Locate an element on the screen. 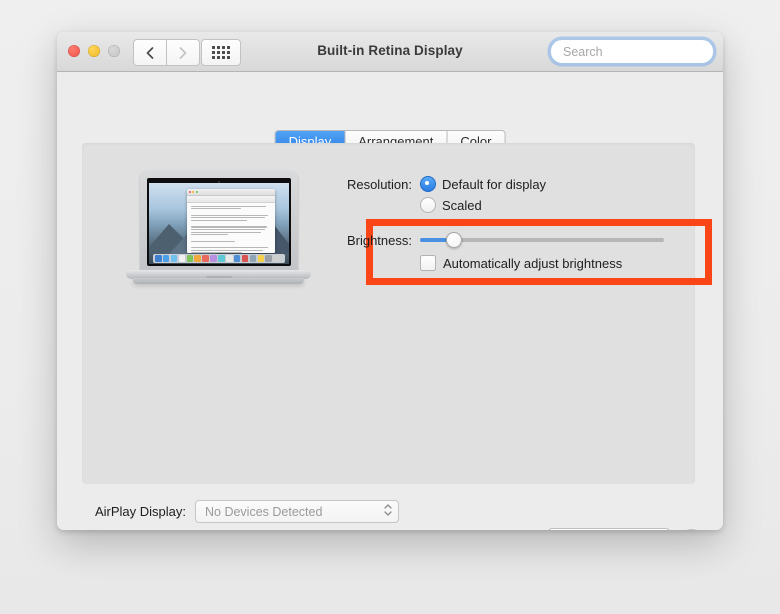 Image resolution: width=780 pixels, height=614 pixels. radio-scaled: Scaled is located at coordinates (483, 205).